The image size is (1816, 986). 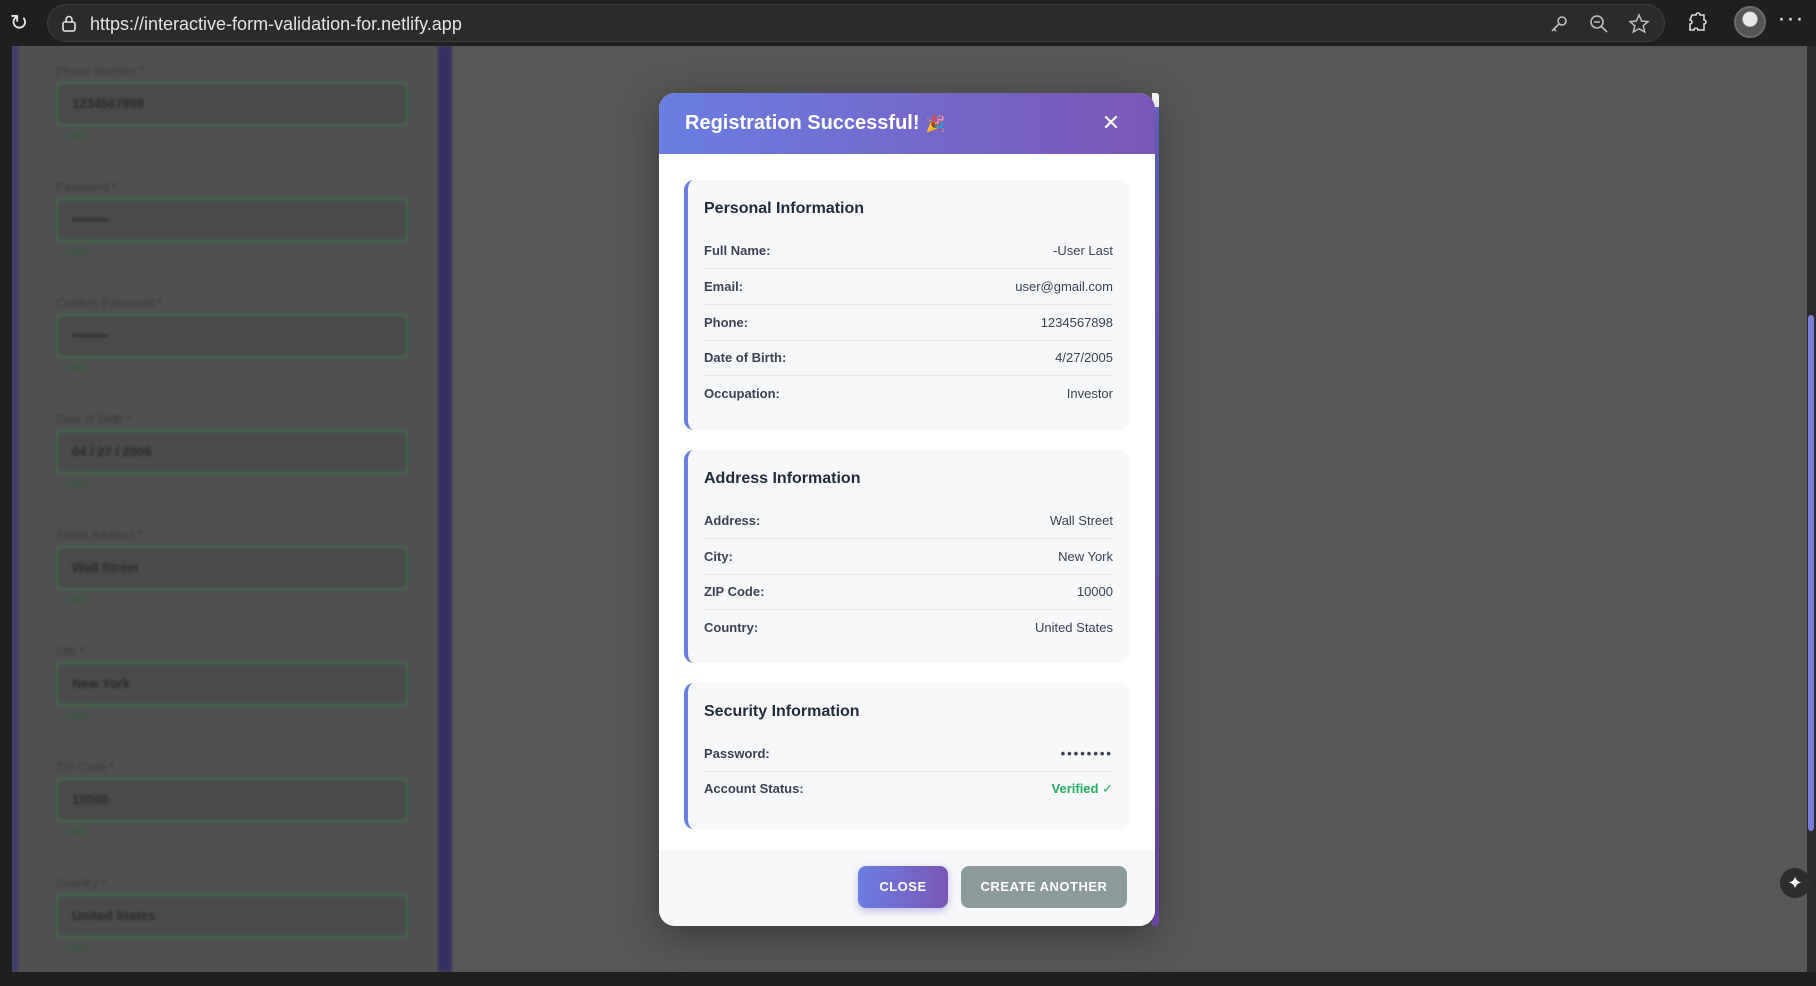 What do you see at coordinates (908, 287) in the screenshot?
I see `info-row-email: Email: user@gmail.com` at bounding box center [908, 287].